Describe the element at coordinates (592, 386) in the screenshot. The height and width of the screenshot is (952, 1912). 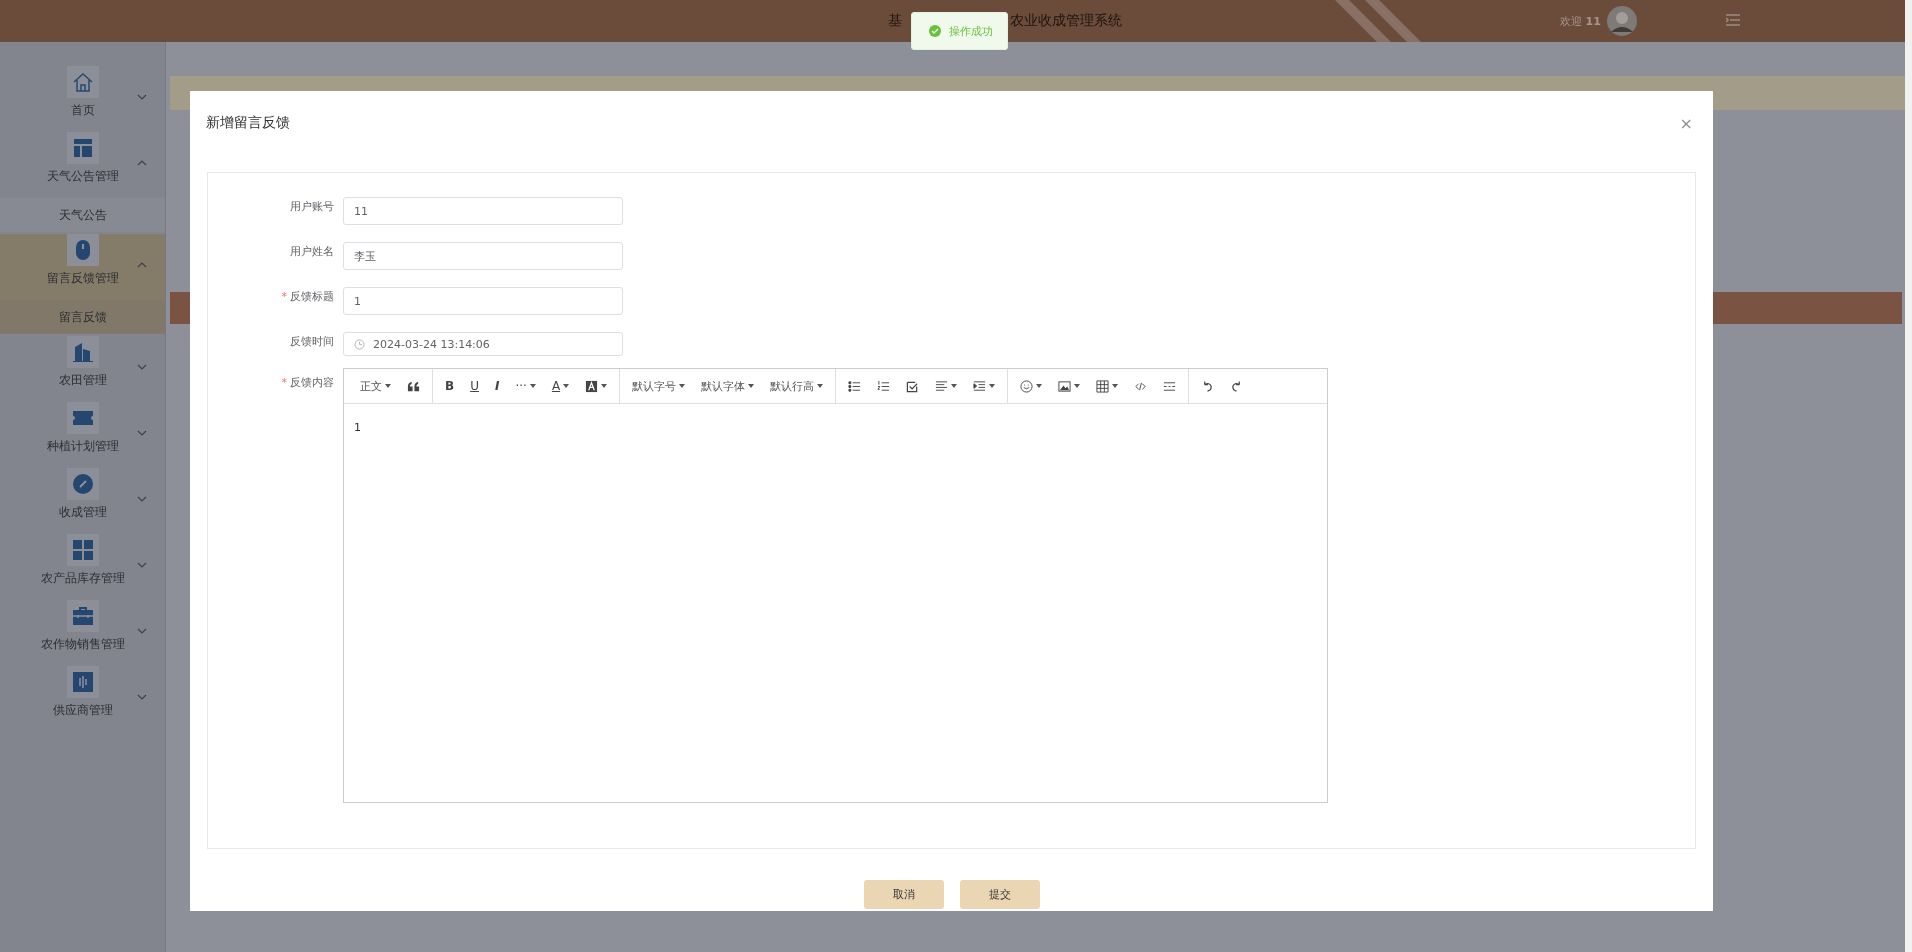
I see `highlight-icon` at that location.